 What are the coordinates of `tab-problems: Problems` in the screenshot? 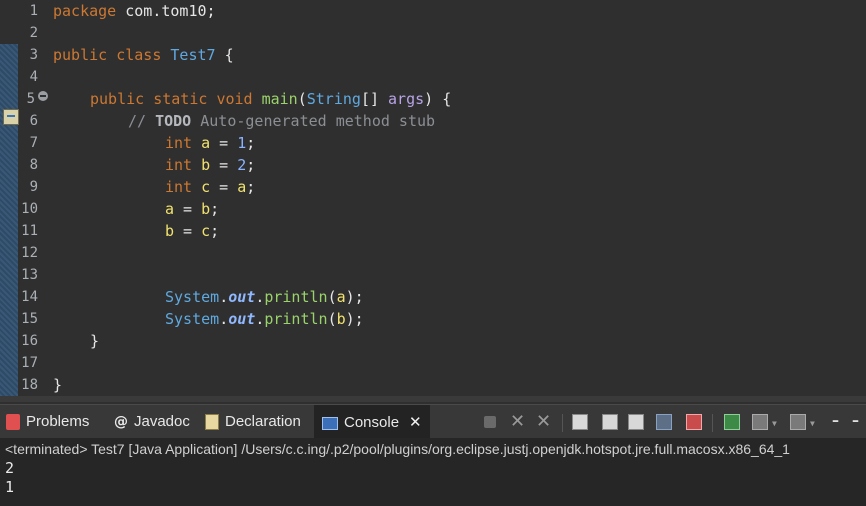 It's located at (47, 422).